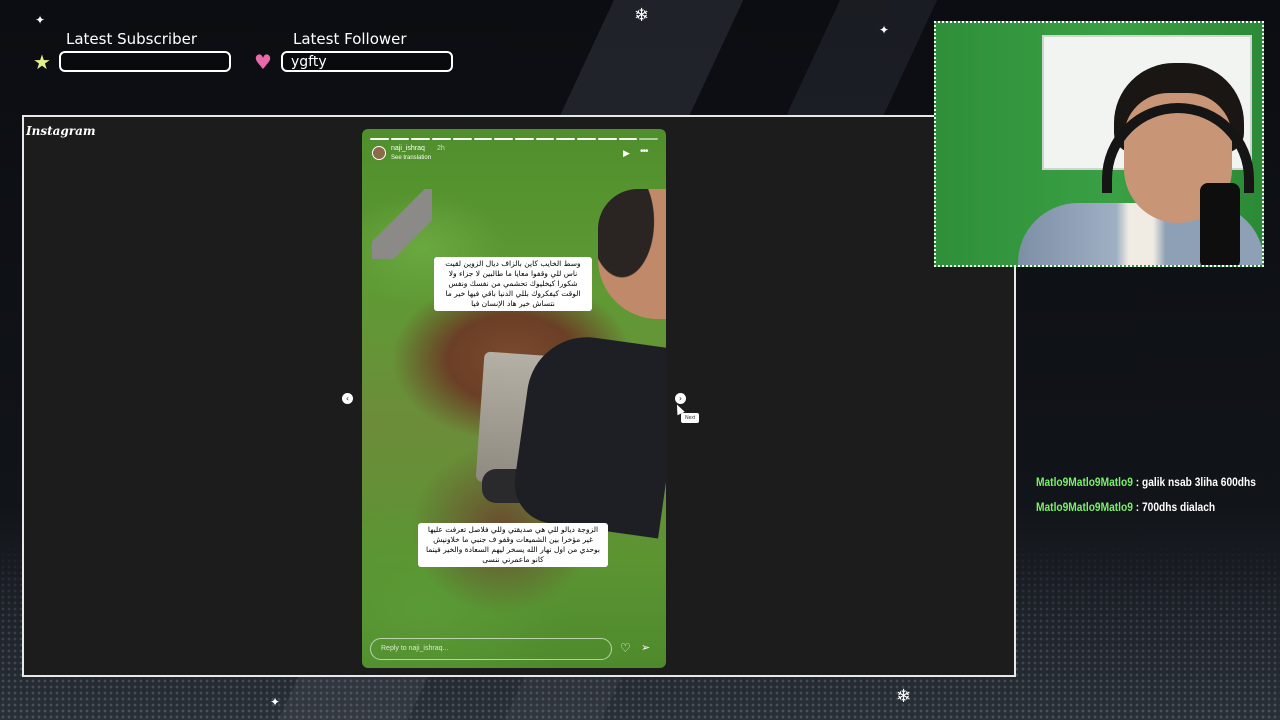 This screenshot has height=720, width=1280. What do you see at coordinates (1220, 224) in the screenshot?
I see `microphone-image` at bounding box center [1220, 224].